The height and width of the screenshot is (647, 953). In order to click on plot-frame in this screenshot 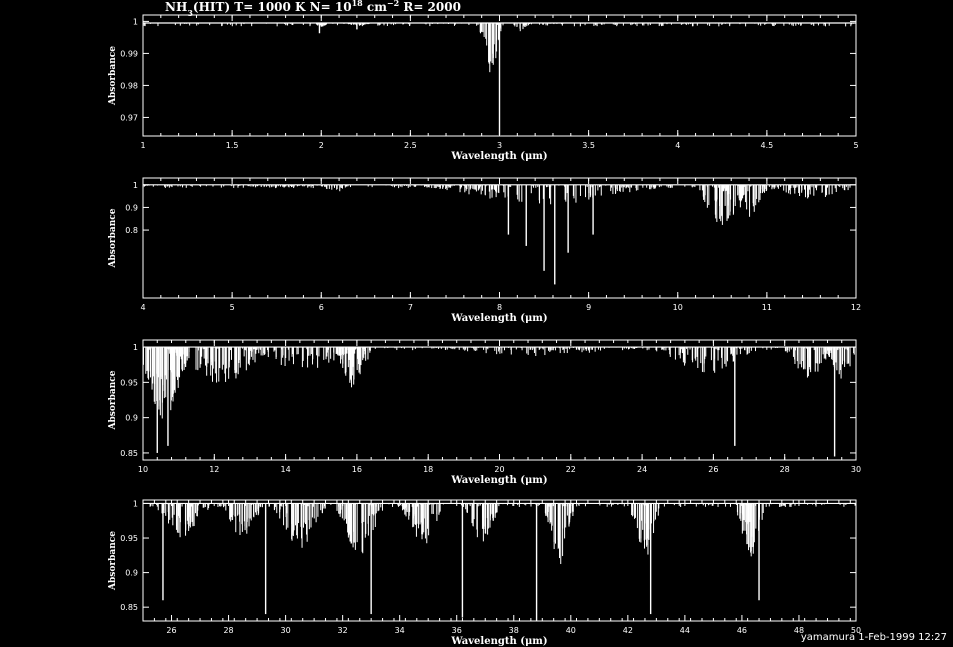, I will do `click(499, 238)`.